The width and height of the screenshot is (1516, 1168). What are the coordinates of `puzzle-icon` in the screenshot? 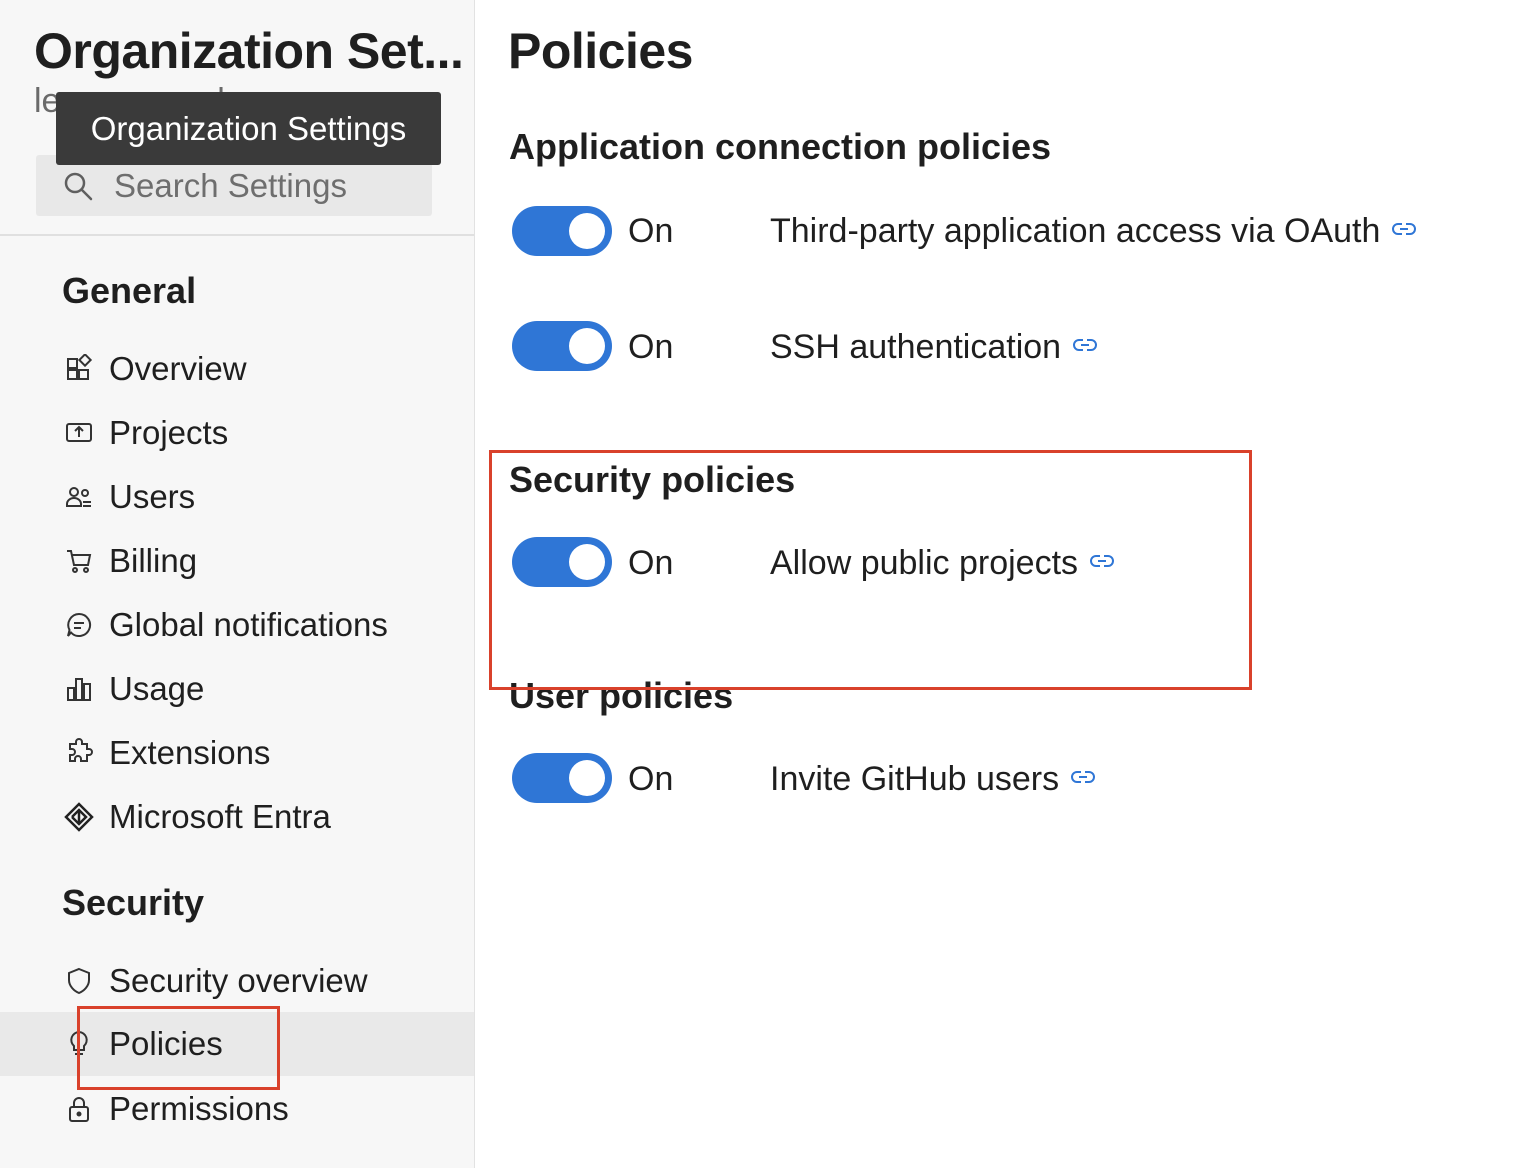 It's located at (79, 753).